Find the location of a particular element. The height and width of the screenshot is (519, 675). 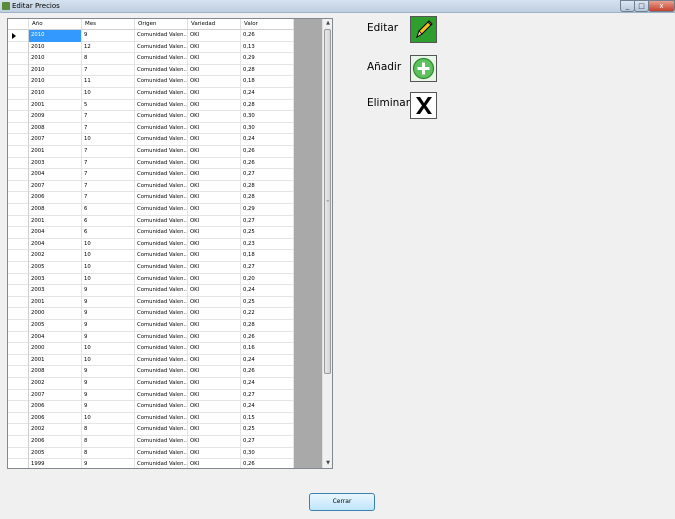

table-row: 2005 10 Comunidad Valen... OKI 0,27 is located at coordinates (151, 268).